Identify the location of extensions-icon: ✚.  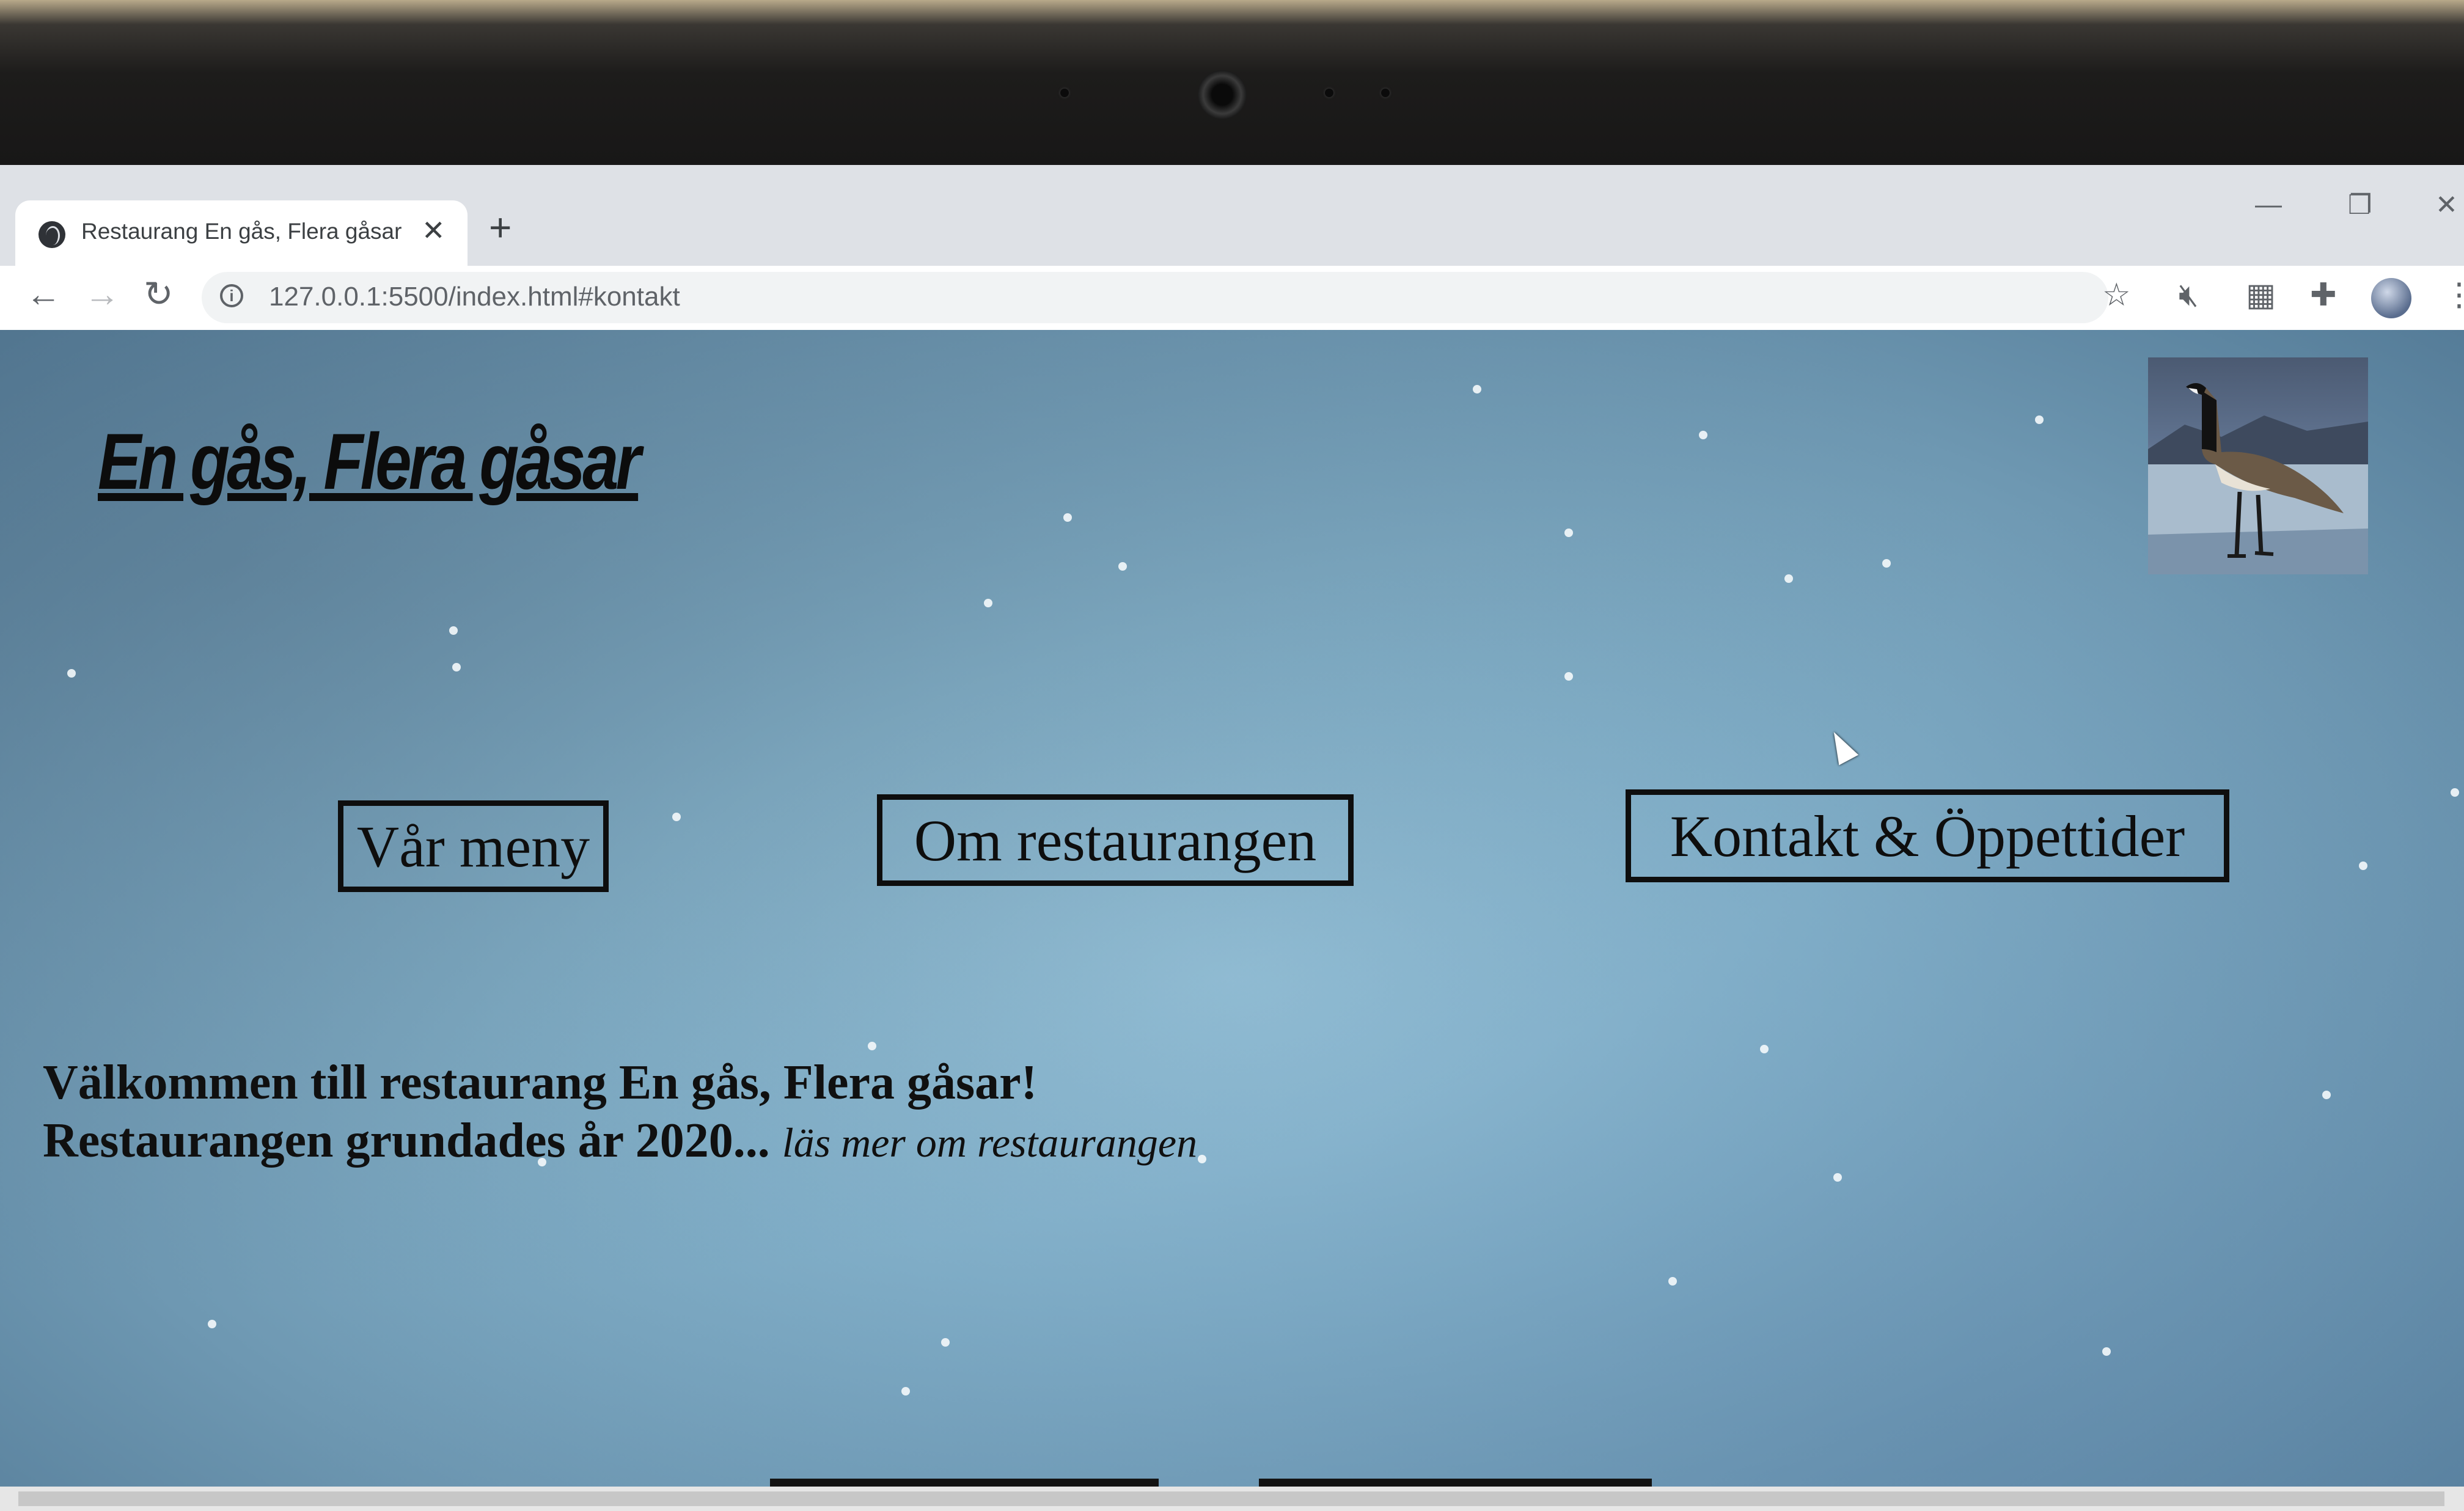
(2324, 295).